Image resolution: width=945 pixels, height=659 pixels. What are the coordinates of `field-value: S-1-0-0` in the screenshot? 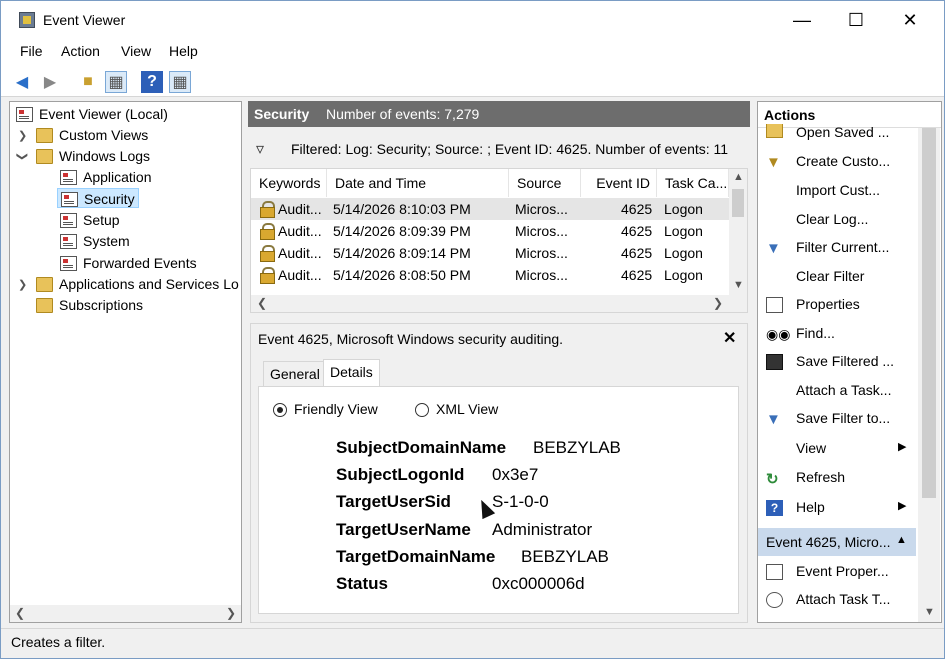 It's located at (520, 501).